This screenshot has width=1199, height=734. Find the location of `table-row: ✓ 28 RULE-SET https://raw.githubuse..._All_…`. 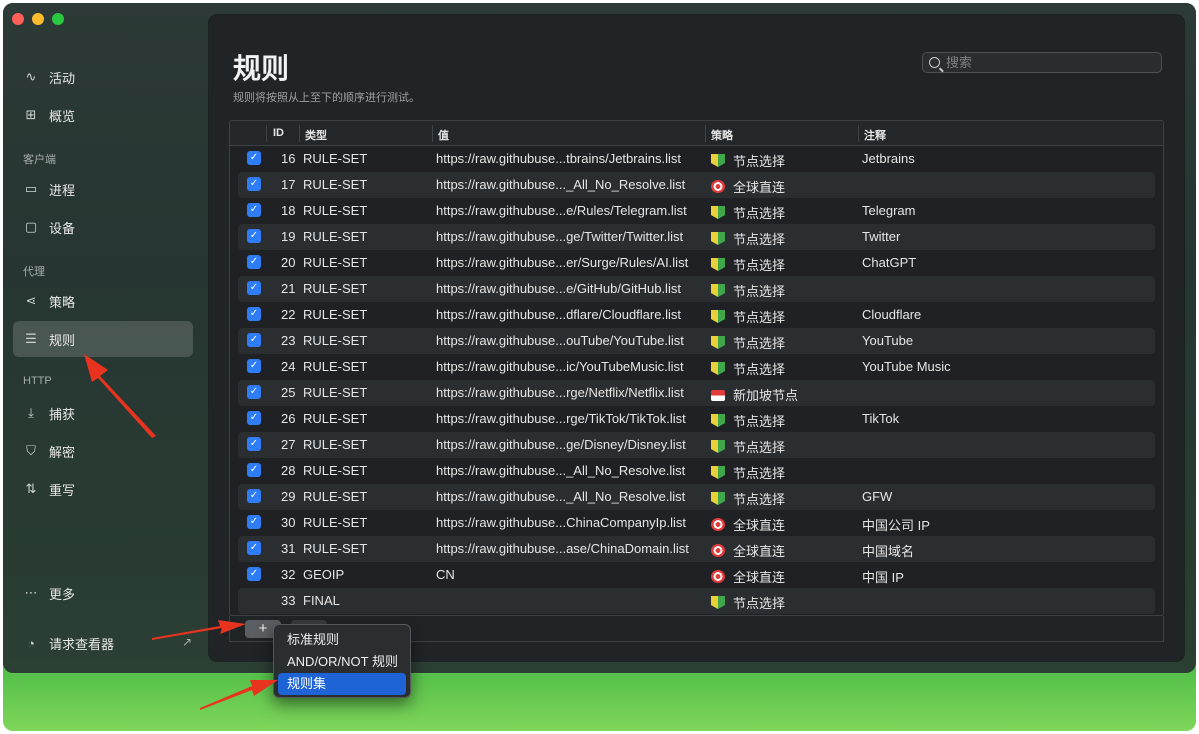

table-row: ✓ 28 RULE-SET https://raw.githubuse..._All_… is located at coordinates (696, 471).